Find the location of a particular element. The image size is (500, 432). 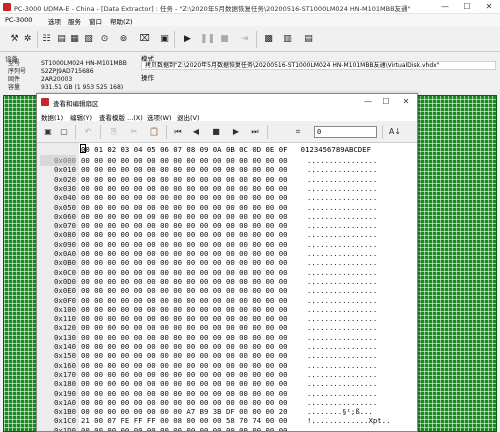

first-sector-icon: ⏮ is located at coordinates (178, 132).